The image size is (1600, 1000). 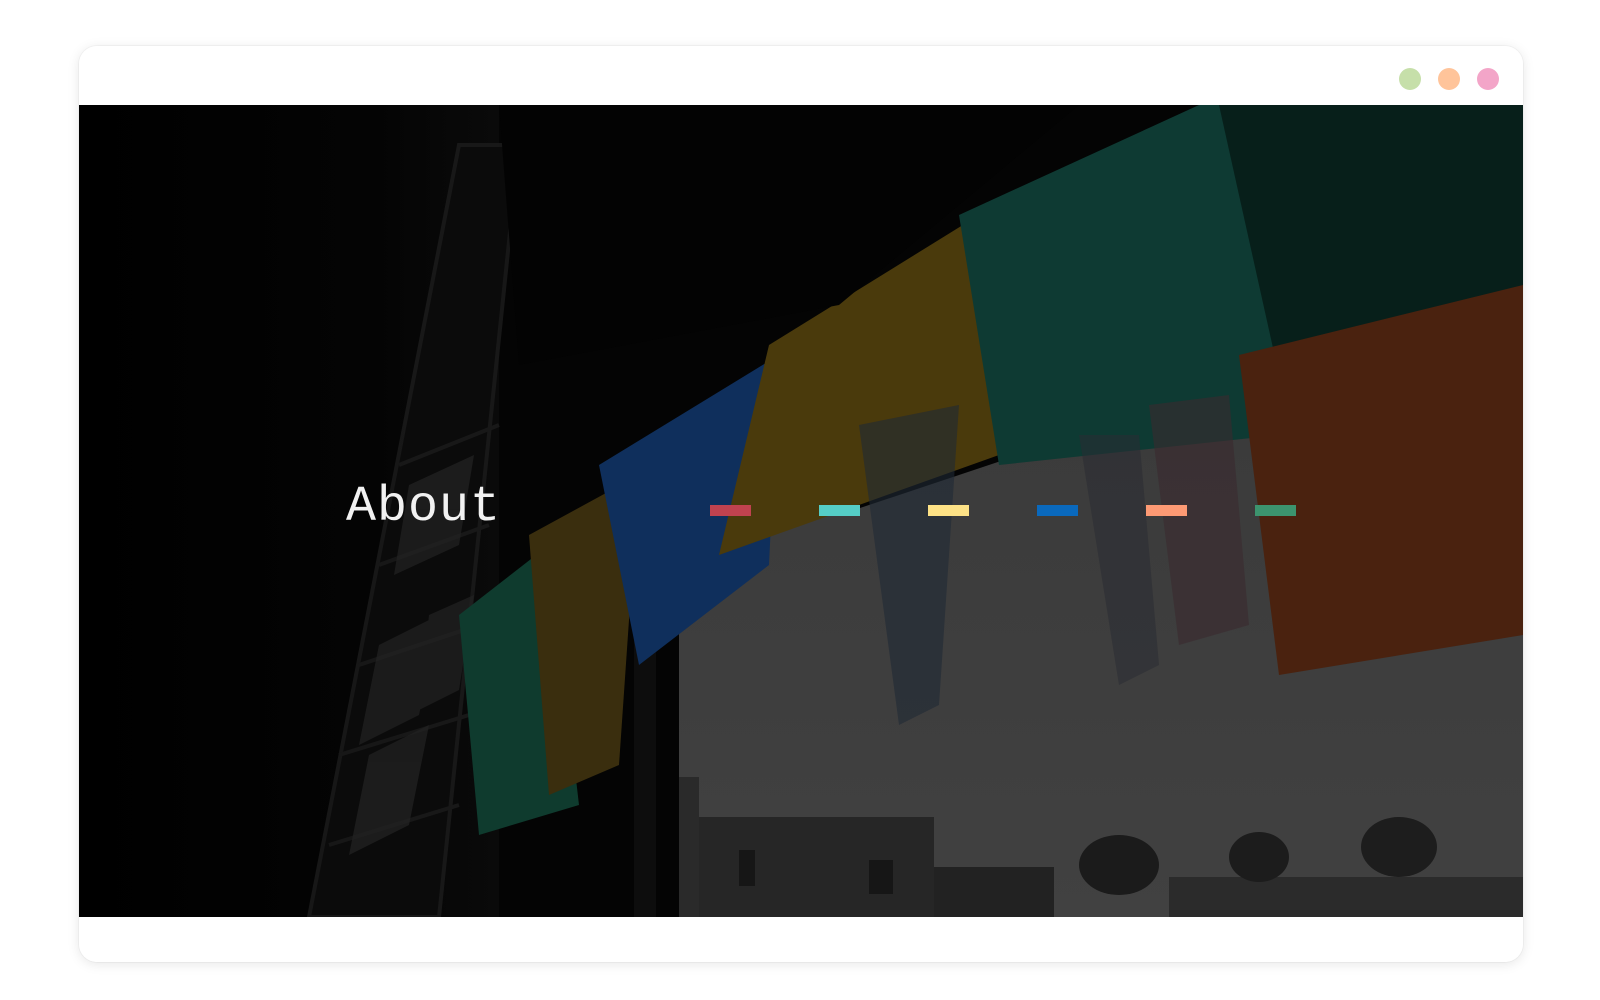 What do you see at coordinates (801, 939) in the screenshot?
I see `window-footer` at bounding box center [801, 939].